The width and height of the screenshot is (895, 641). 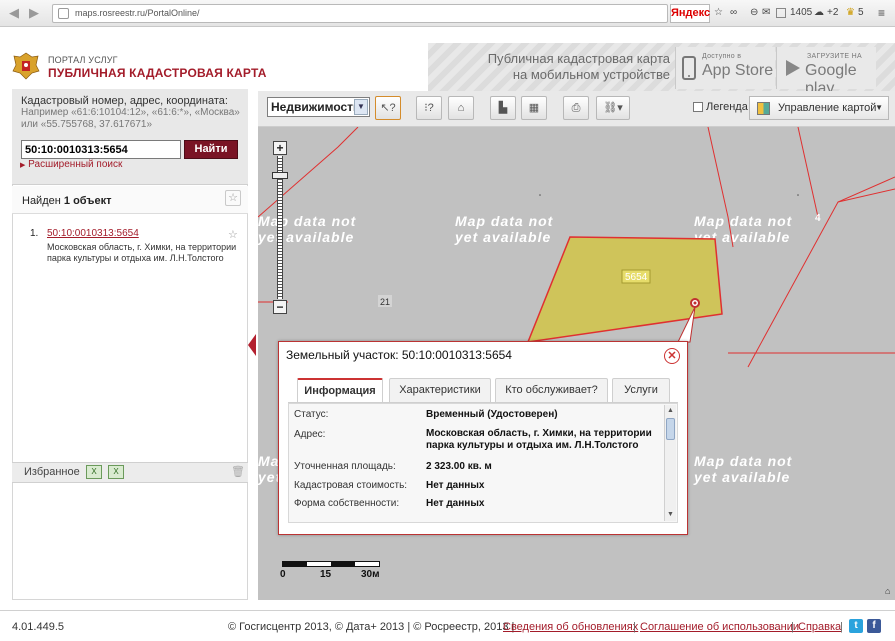 I want to click on emblem-icon, so click(x=26, y=66).